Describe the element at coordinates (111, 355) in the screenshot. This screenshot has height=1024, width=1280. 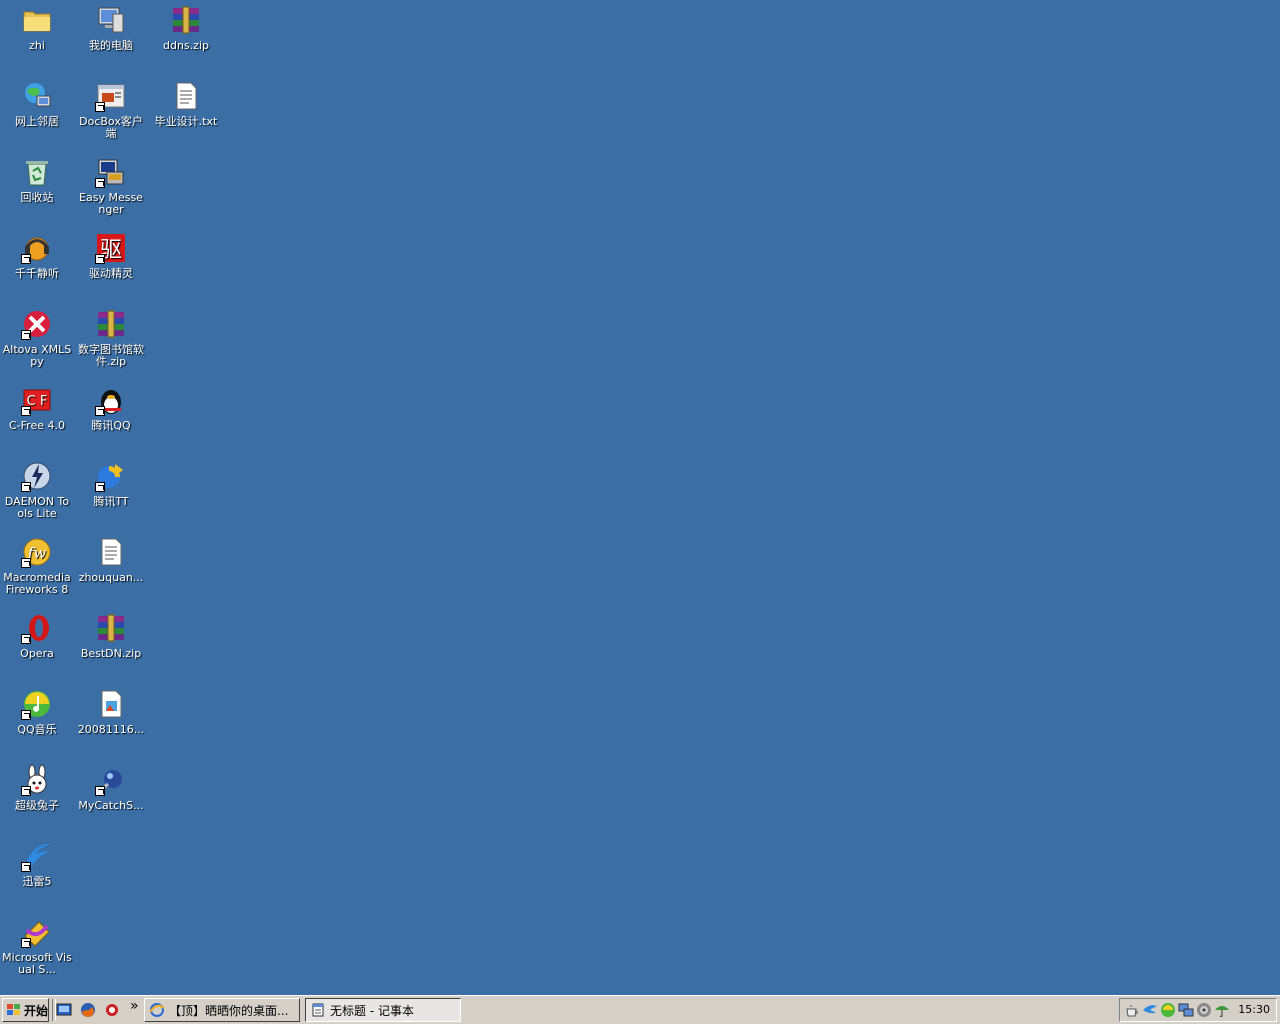
I see `desktop-icon-label: 数字图书馆软件.zip` at that location.